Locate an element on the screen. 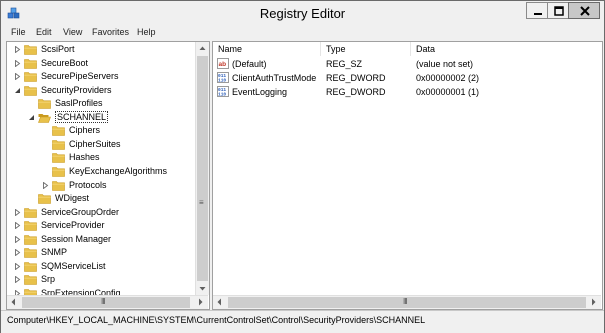  tree-item: ServiceGroupOrder is located at coordinates (100, 212).